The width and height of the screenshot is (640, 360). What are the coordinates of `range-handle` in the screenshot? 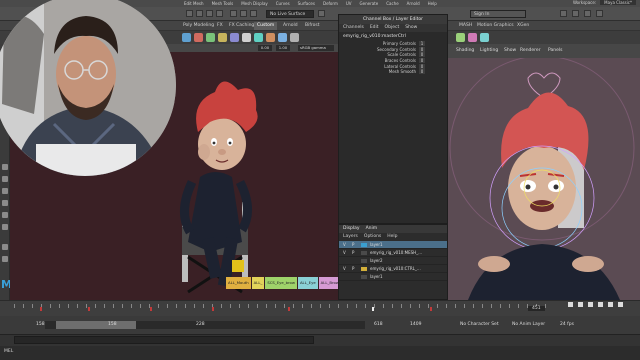 It's located at (96, 325).